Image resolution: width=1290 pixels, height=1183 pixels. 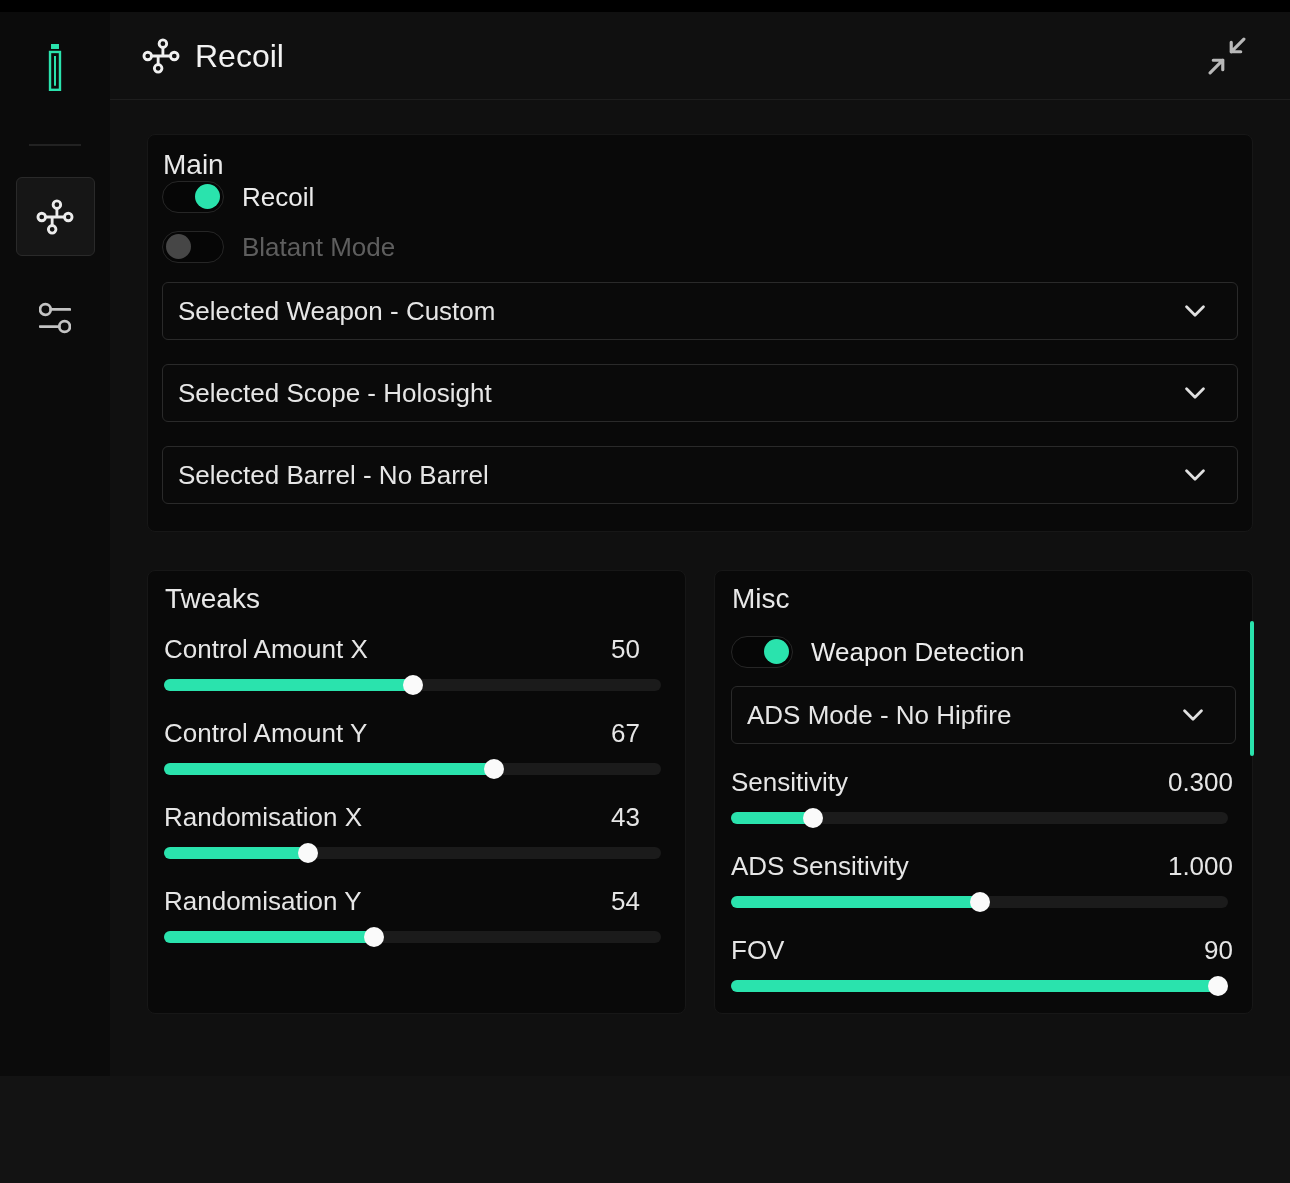 What do you see at coordinates (1218, 950) in the screenshot?
I see `slider-value: 90` at bounding box center [1218, 950].